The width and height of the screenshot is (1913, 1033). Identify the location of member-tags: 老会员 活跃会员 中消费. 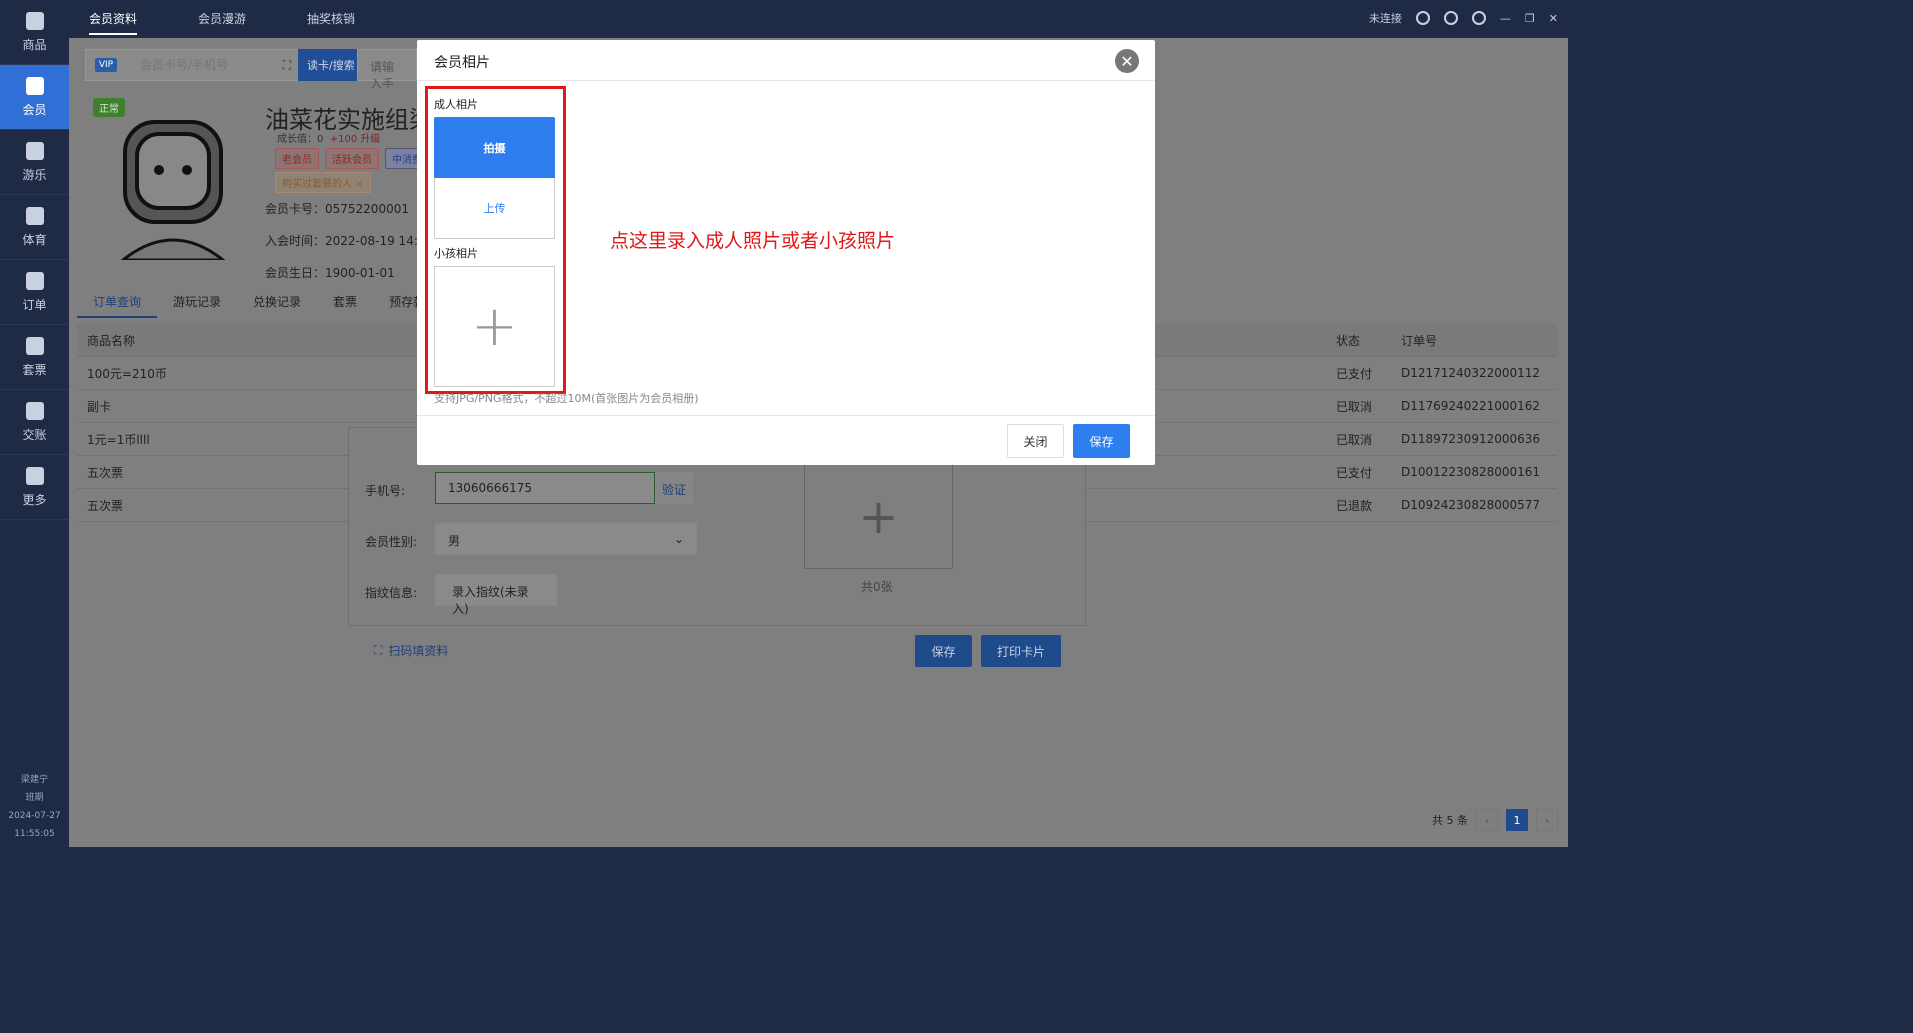
(352, 158).